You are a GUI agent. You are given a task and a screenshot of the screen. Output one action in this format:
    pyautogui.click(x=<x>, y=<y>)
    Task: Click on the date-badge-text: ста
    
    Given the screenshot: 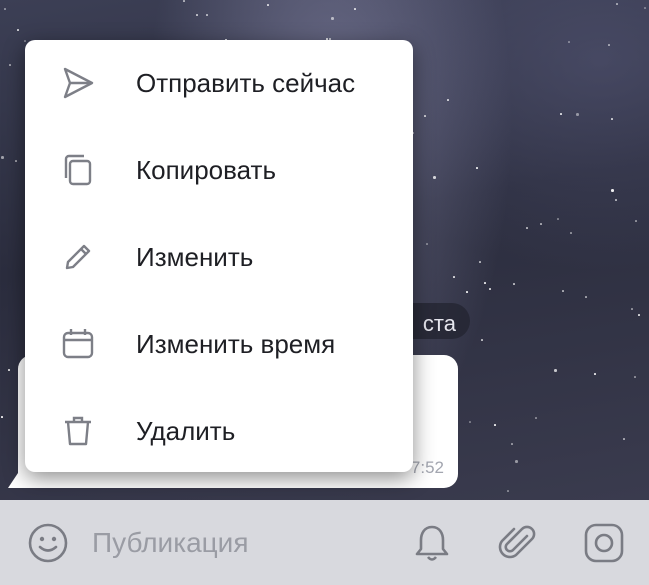 What is the action you would take?
    pyautogui.click(x=439, y=323)
    